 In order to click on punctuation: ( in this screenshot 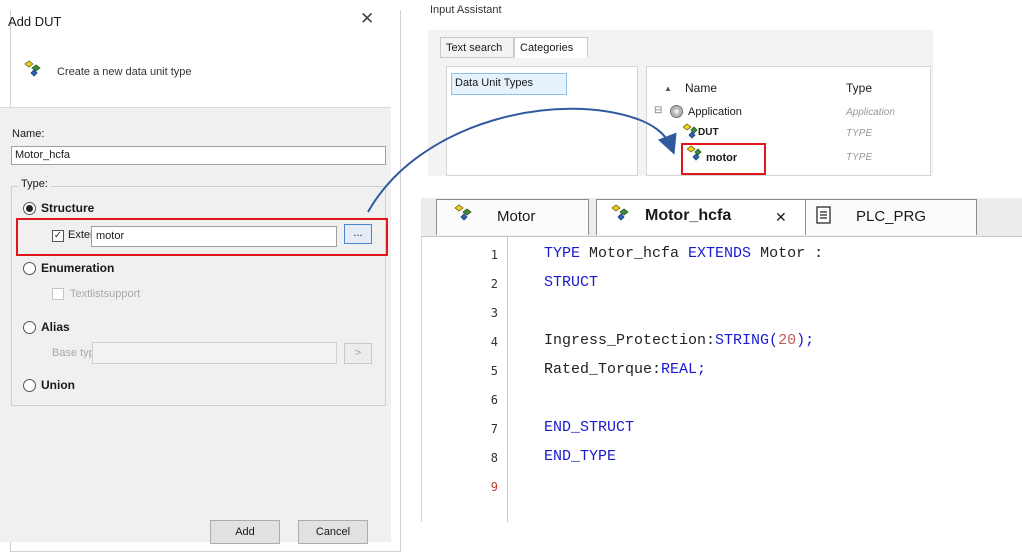, I will do `click(774, 340)`.